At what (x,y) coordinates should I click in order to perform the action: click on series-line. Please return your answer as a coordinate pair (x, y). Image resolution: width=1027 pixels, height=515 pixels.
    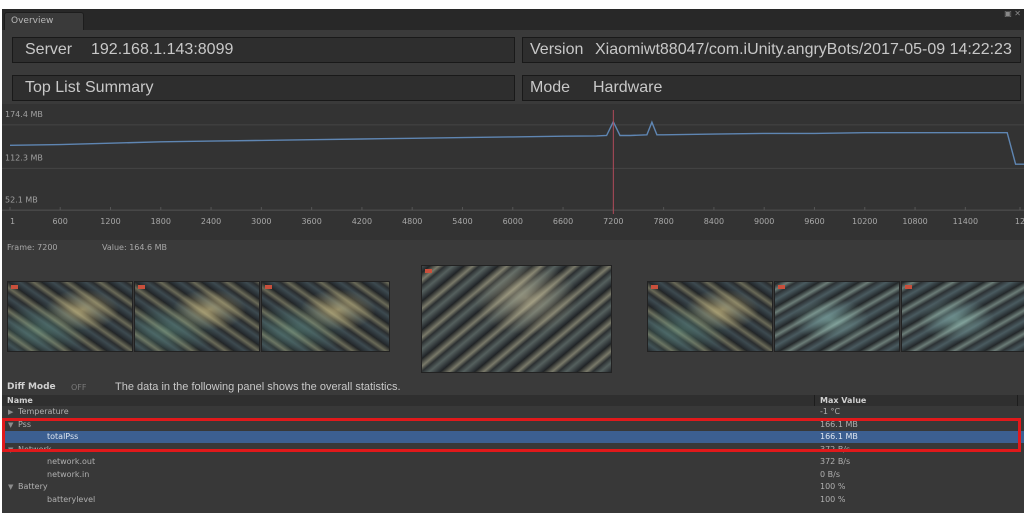
    Looking at the image, I should click on (516, 142).